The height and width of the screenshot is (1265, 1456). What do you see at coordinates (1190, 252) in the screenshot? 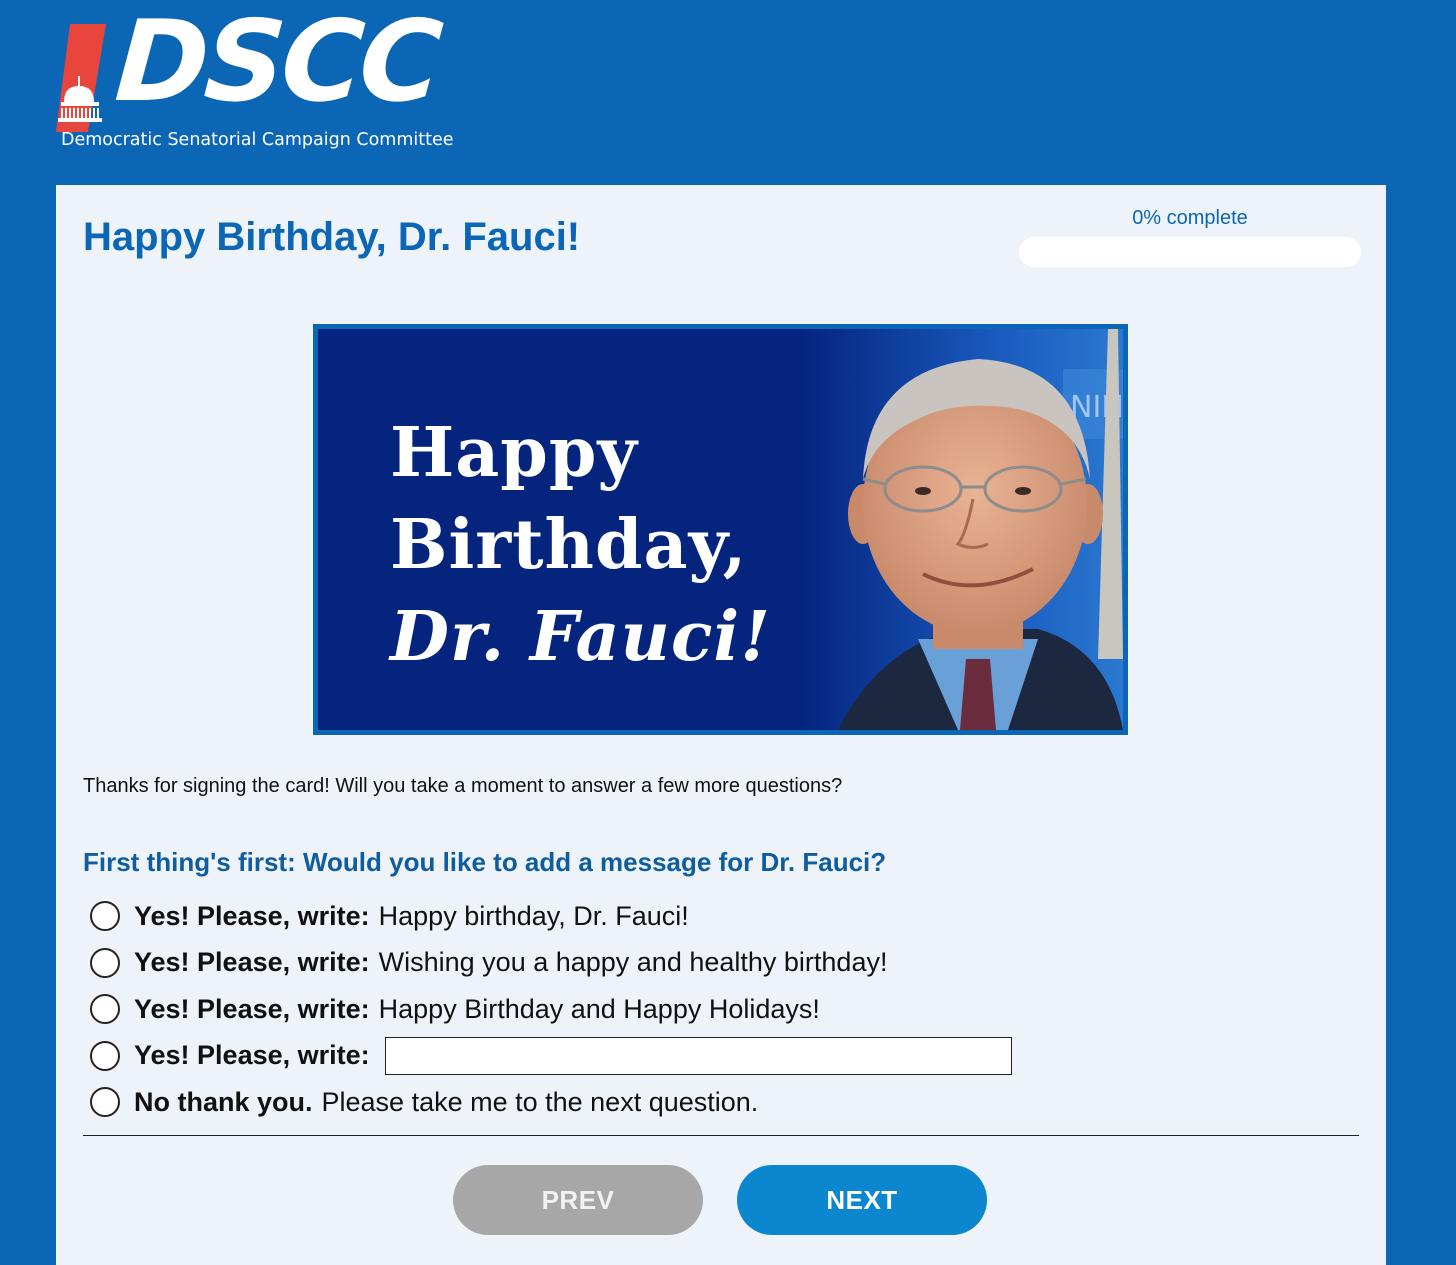
I see `progress-bar` at bounding box center [1190, 252].